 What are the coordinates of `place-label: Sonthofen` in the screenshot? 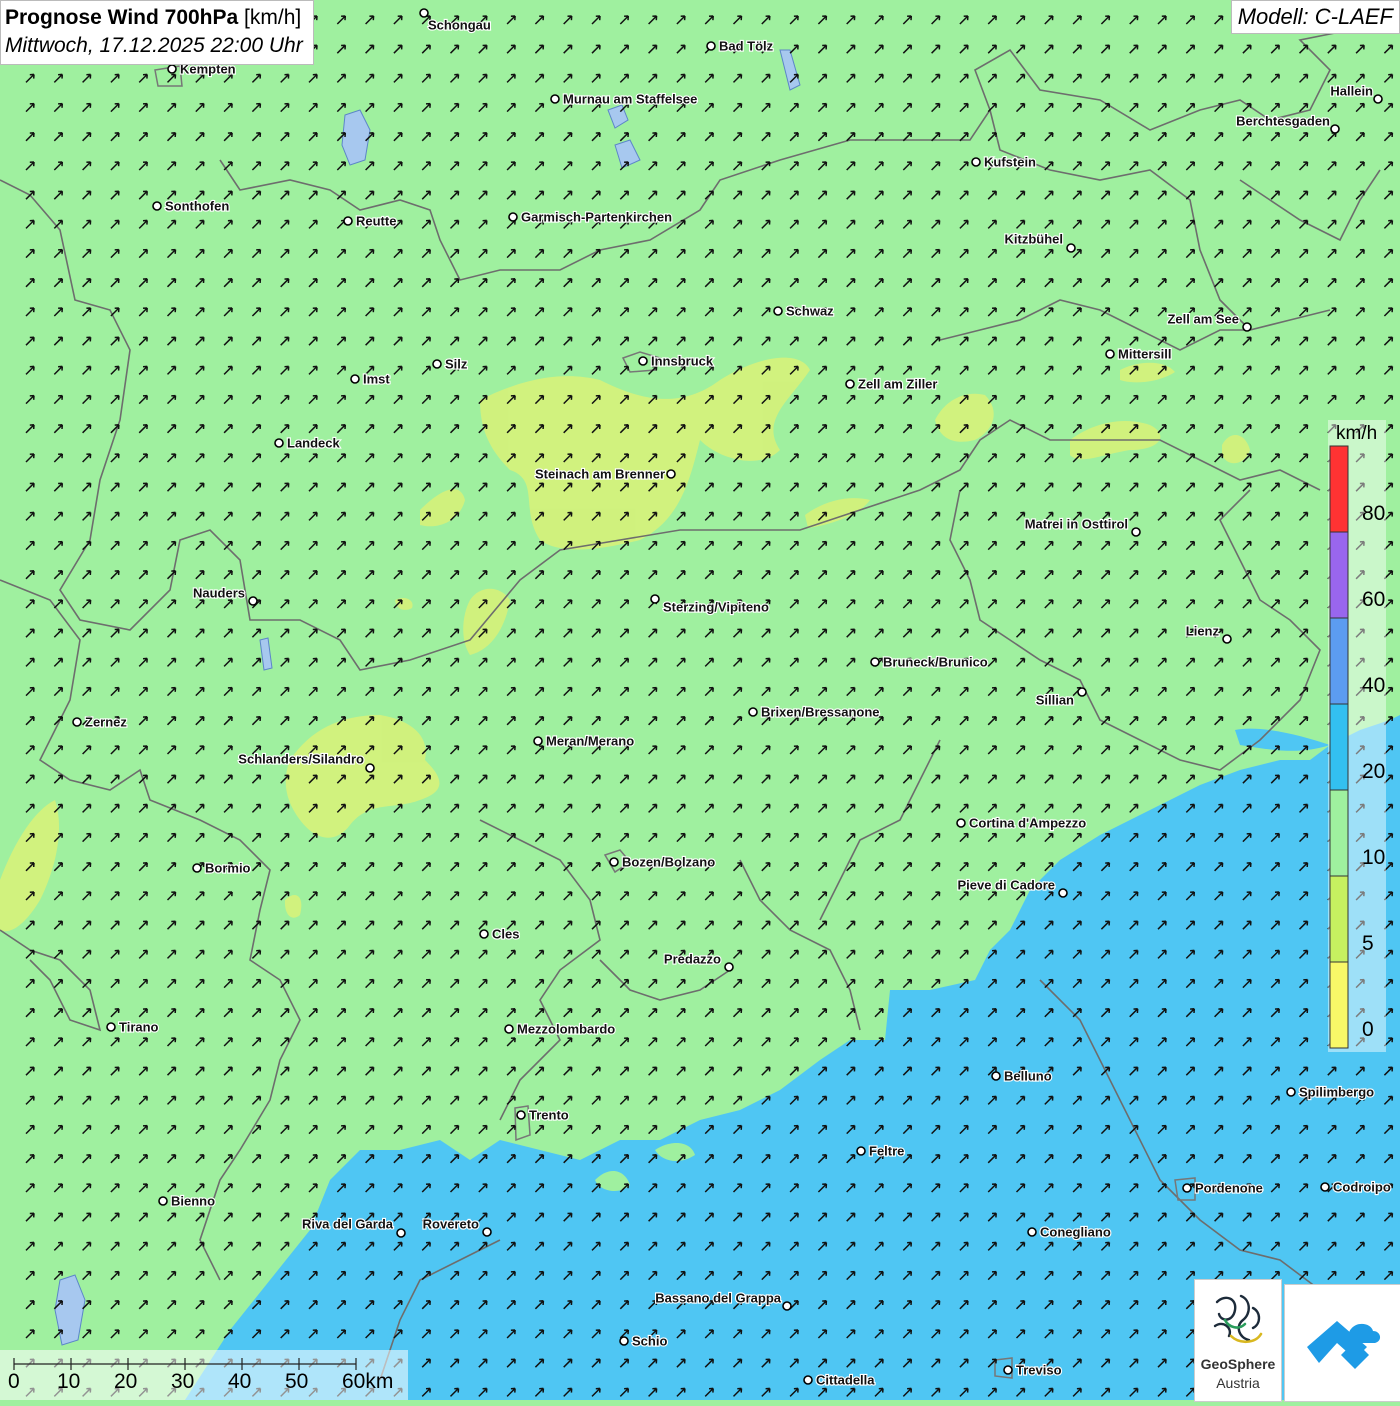 It's located at (197, 206).